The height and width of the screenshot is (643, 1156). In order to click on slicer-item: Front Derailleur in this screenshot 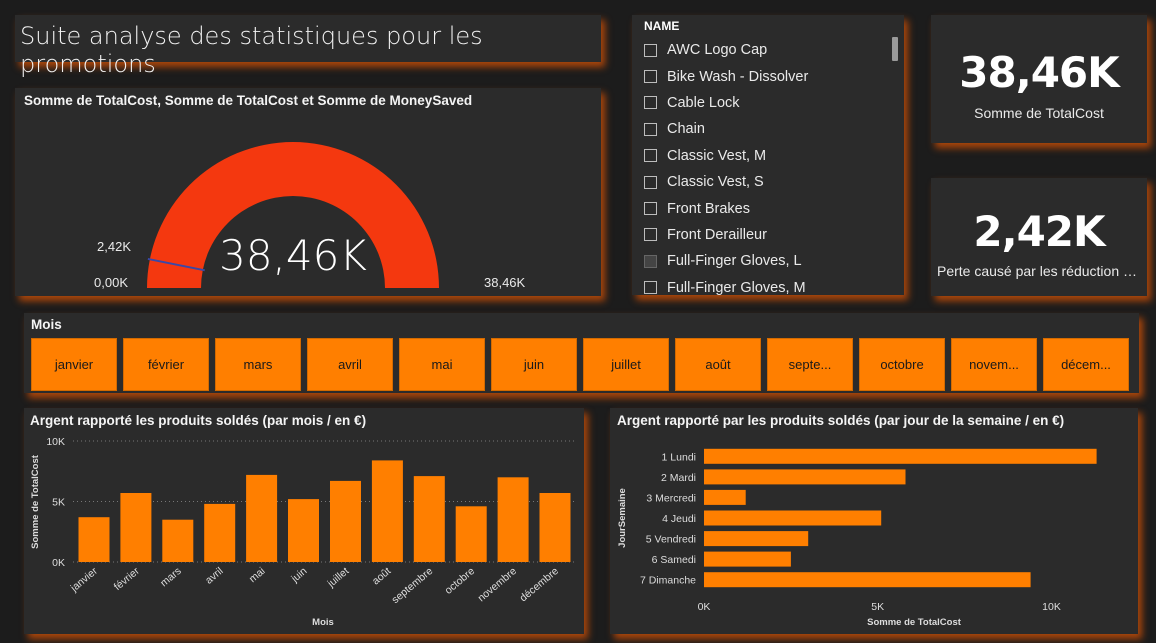, I will do `click(766, 235)`.